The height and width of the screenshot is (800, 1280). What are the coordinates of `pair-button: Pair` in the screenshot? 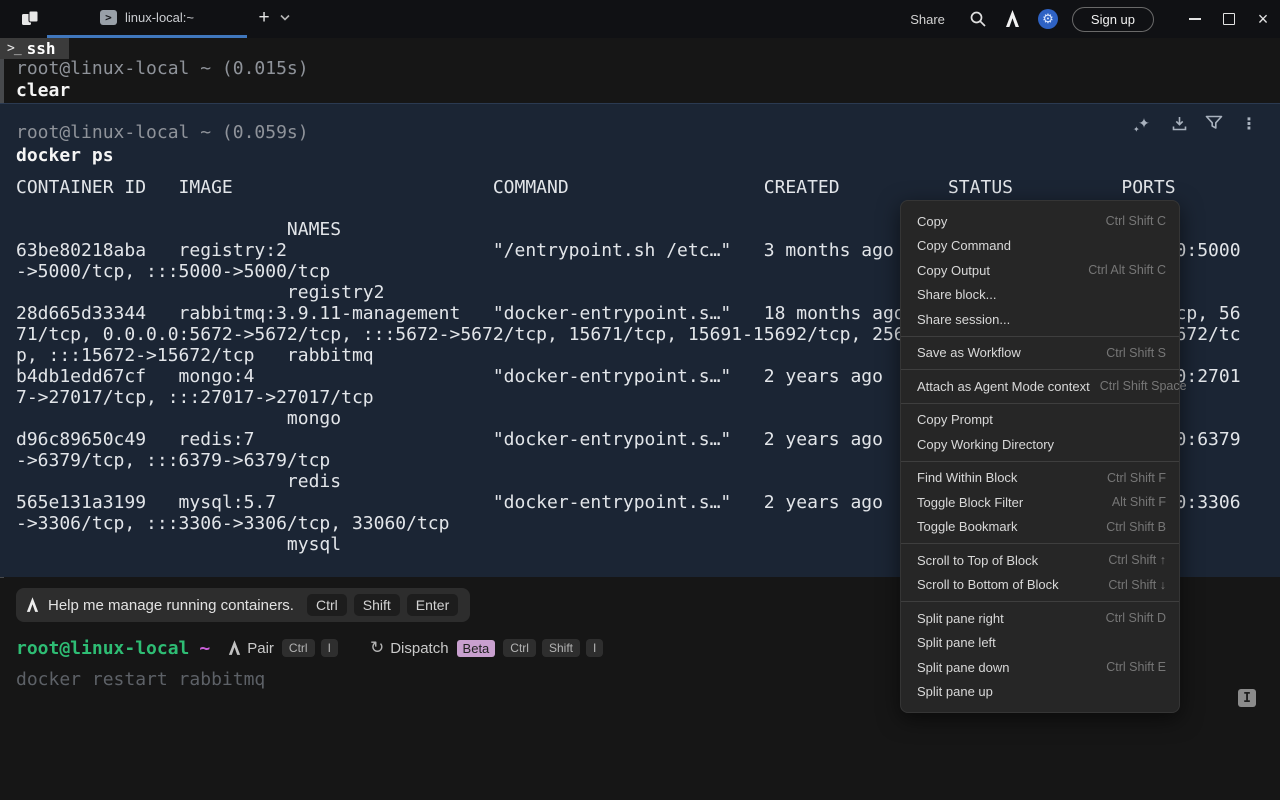 It's located at (260, 648).